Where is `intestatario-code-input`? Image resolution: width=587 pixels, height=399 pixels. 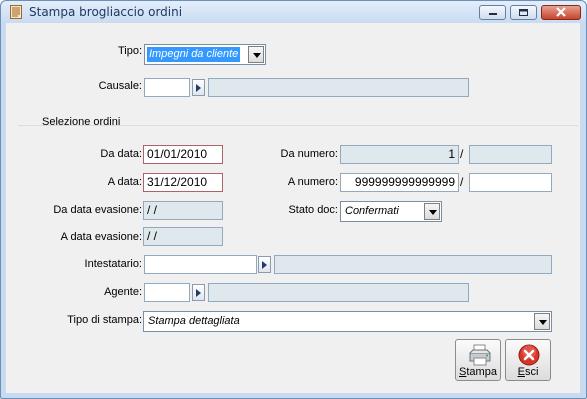 intestatario-code-input is located at coordinates (200, 264).